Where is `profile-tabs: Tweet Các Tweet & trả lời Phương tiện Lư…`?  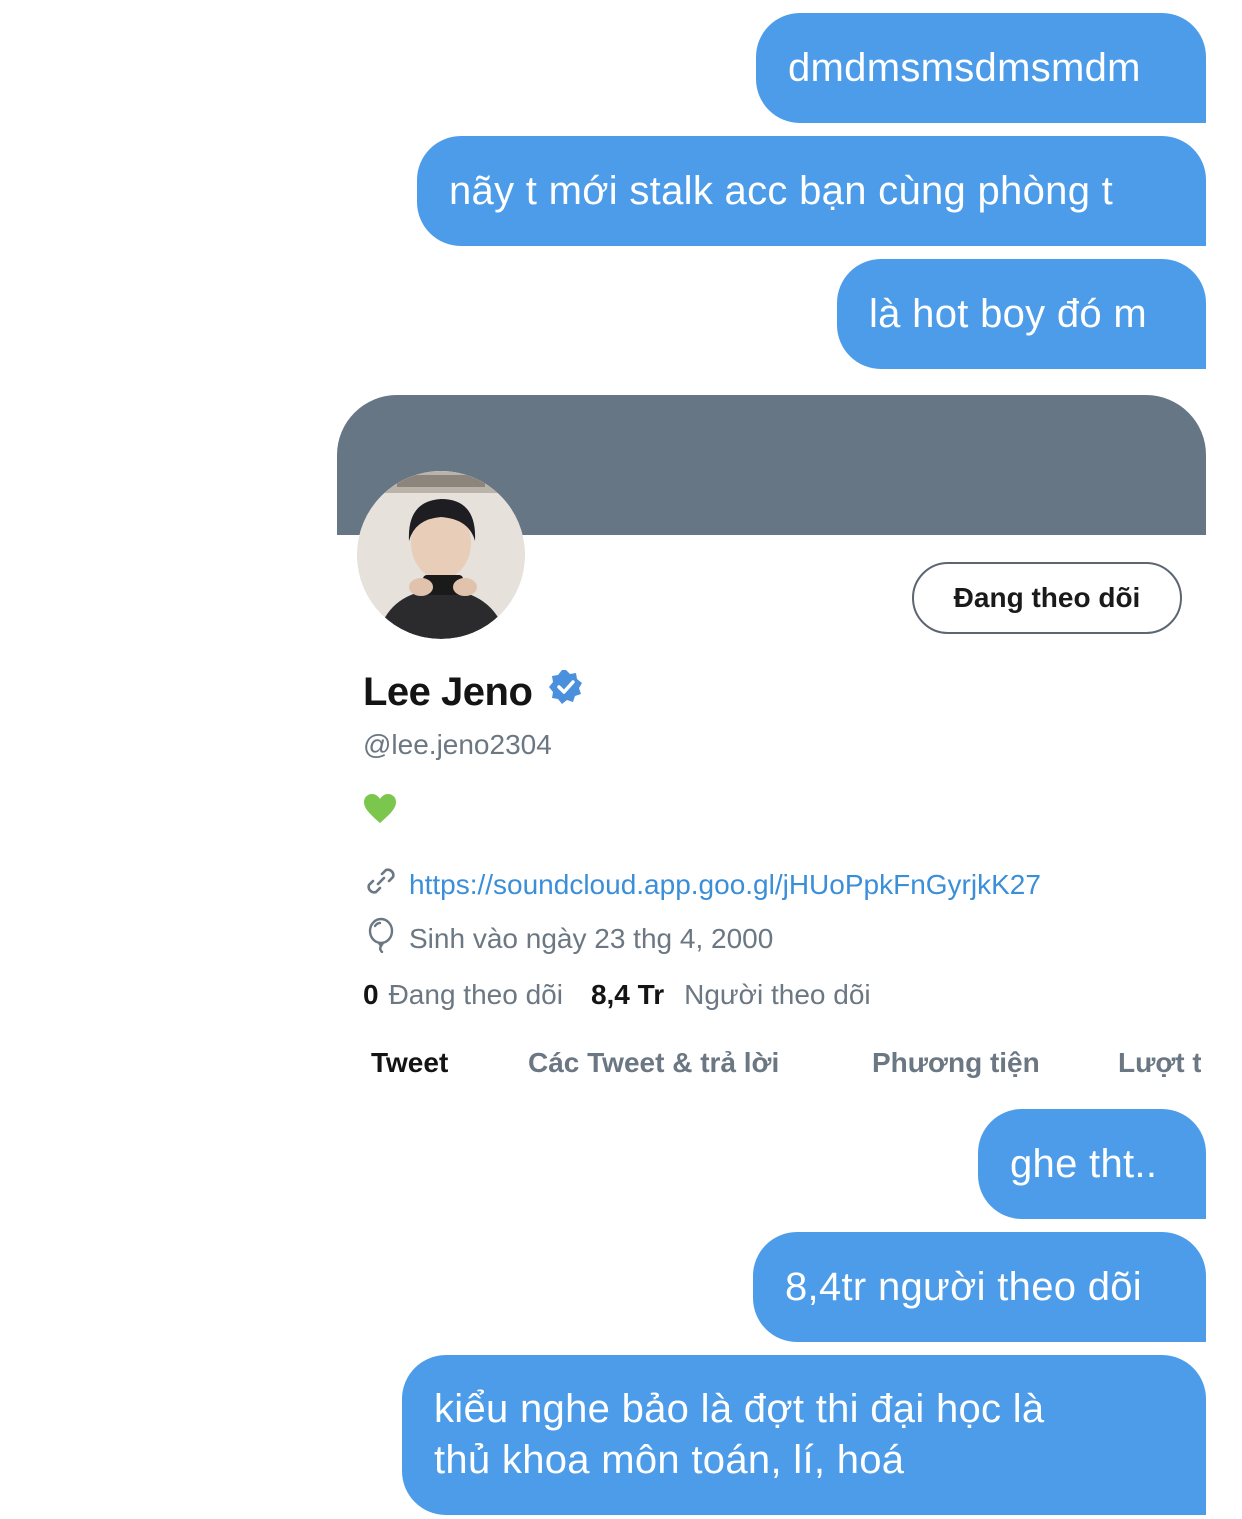
profile-tabs: Tweet Các Tweet & trả lời Phương tiện Lư… is located at coordinates (769, 1065).